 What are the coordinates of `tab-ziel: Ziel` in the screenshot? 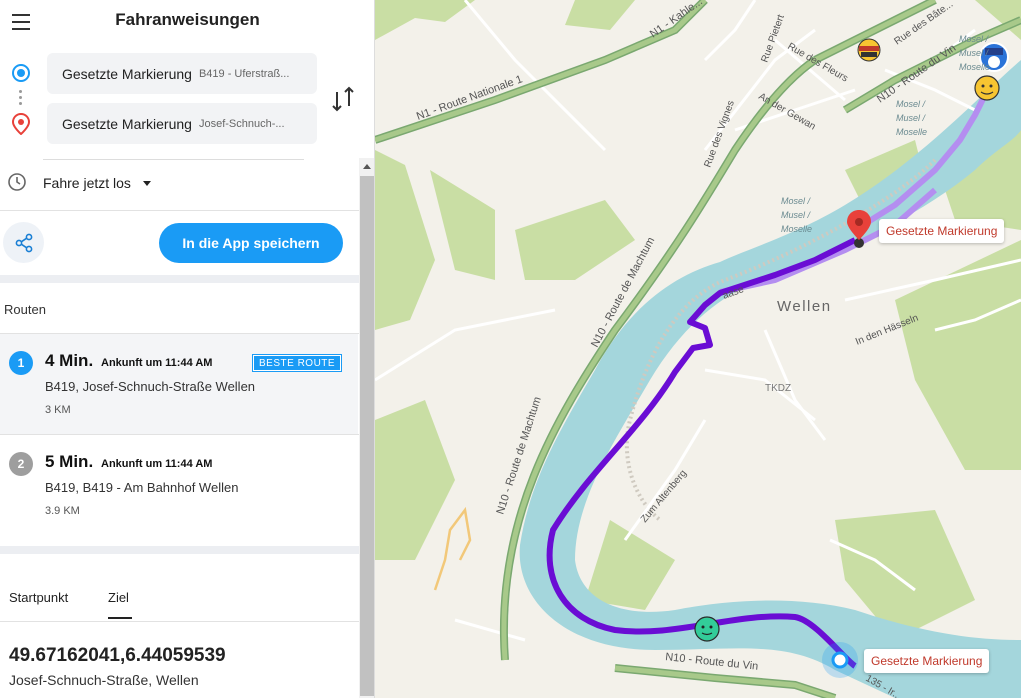 It's located at (118, 597).